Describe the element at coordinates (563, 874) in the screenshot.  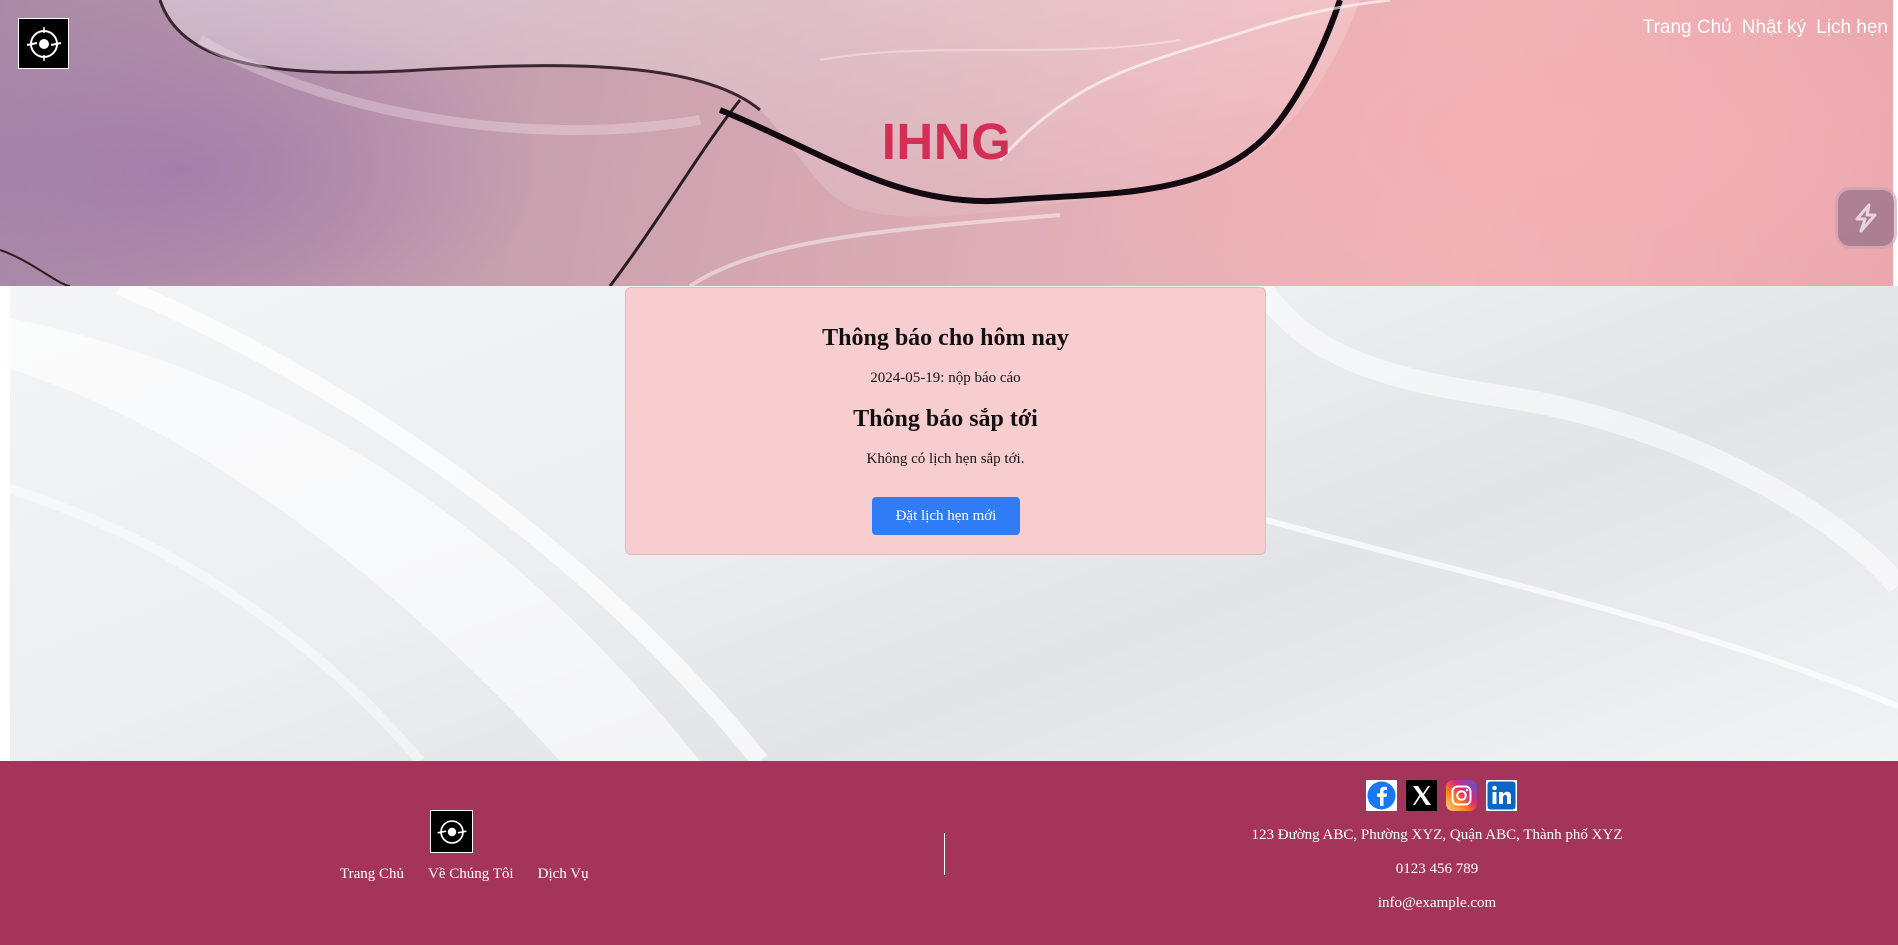
I see `footer-link-services: Dịch Vụ` at that location.